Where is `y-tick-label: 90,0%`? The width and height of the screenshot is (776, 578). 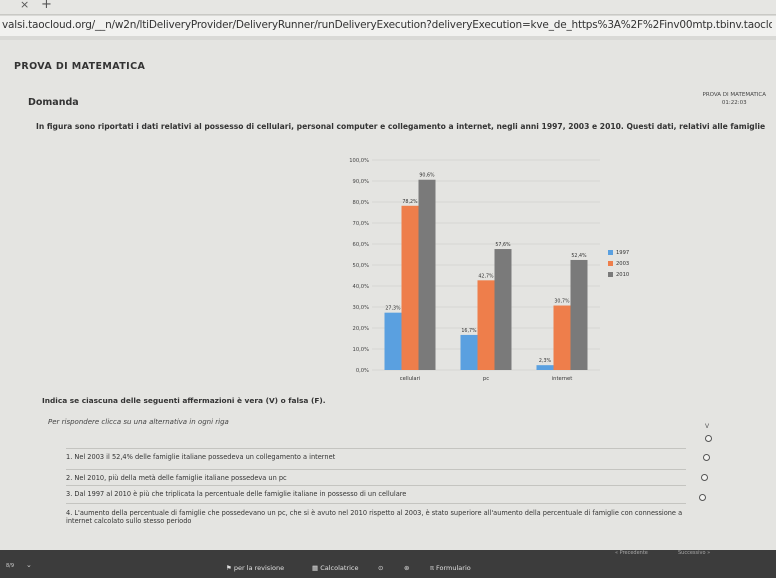
y-tick-label: 90,0% is located at coordinates (361, 182).